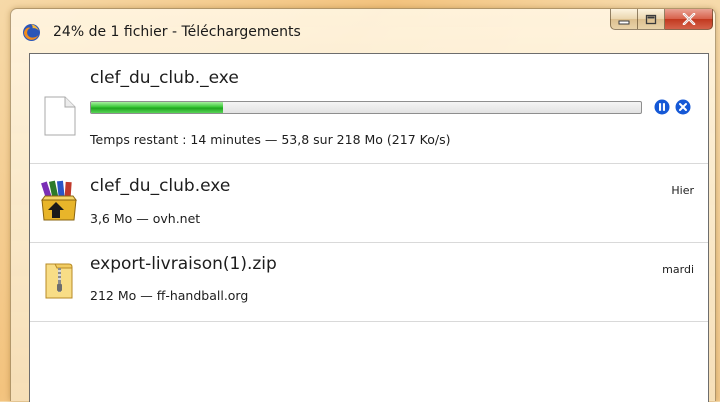 Image resolution: width=720 pixels, height=402 pixels. What do you see at coordinates (678, 269) in the screenshot?
I see `download-date: mardi` at bounding box center [678, 269].